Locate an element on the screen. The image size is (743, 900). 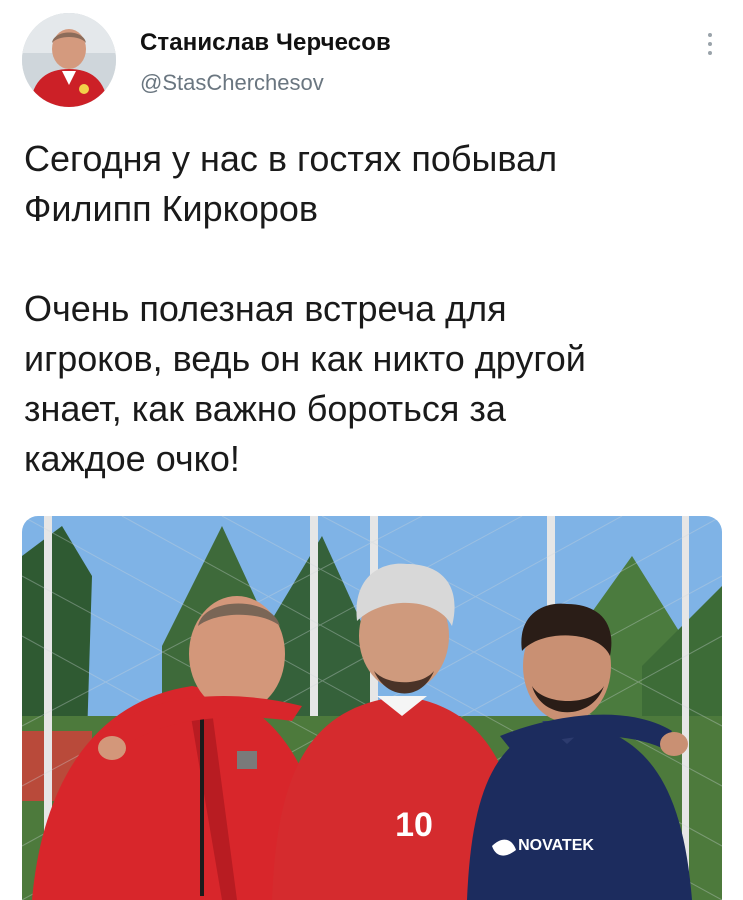
display-name: Станислав Черчесов is located at coordinates (265, 43).